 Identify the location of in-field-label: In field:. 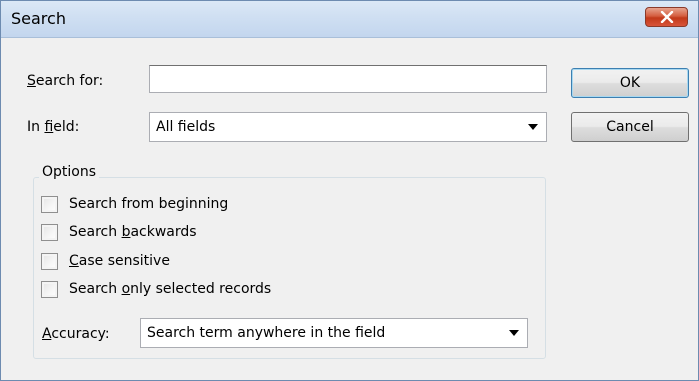
(53, 127).